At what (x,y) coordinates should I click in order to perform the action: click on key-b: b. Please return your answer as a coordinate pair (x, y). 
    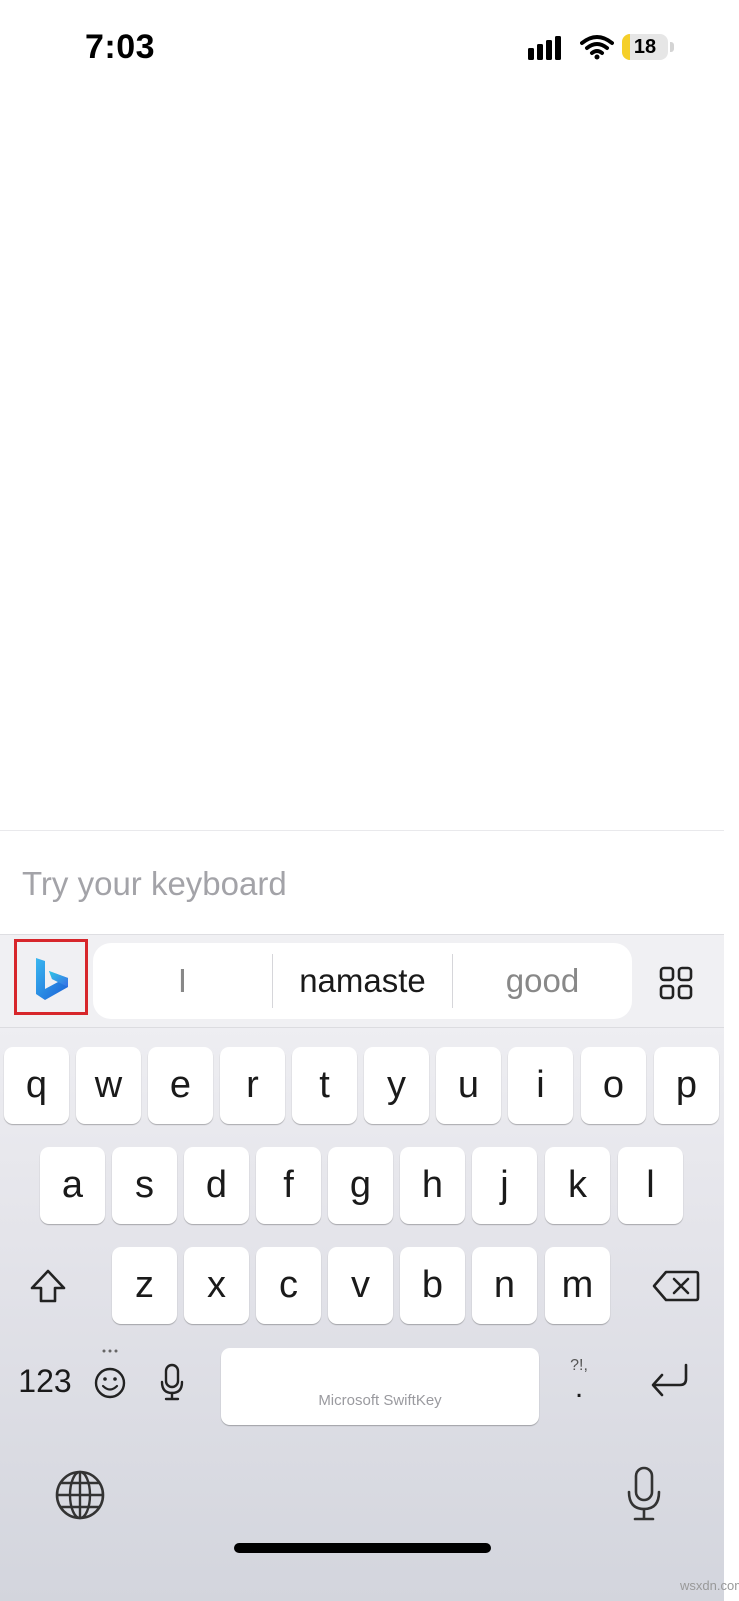
    Looking at the image, I should click on (432, 1285).